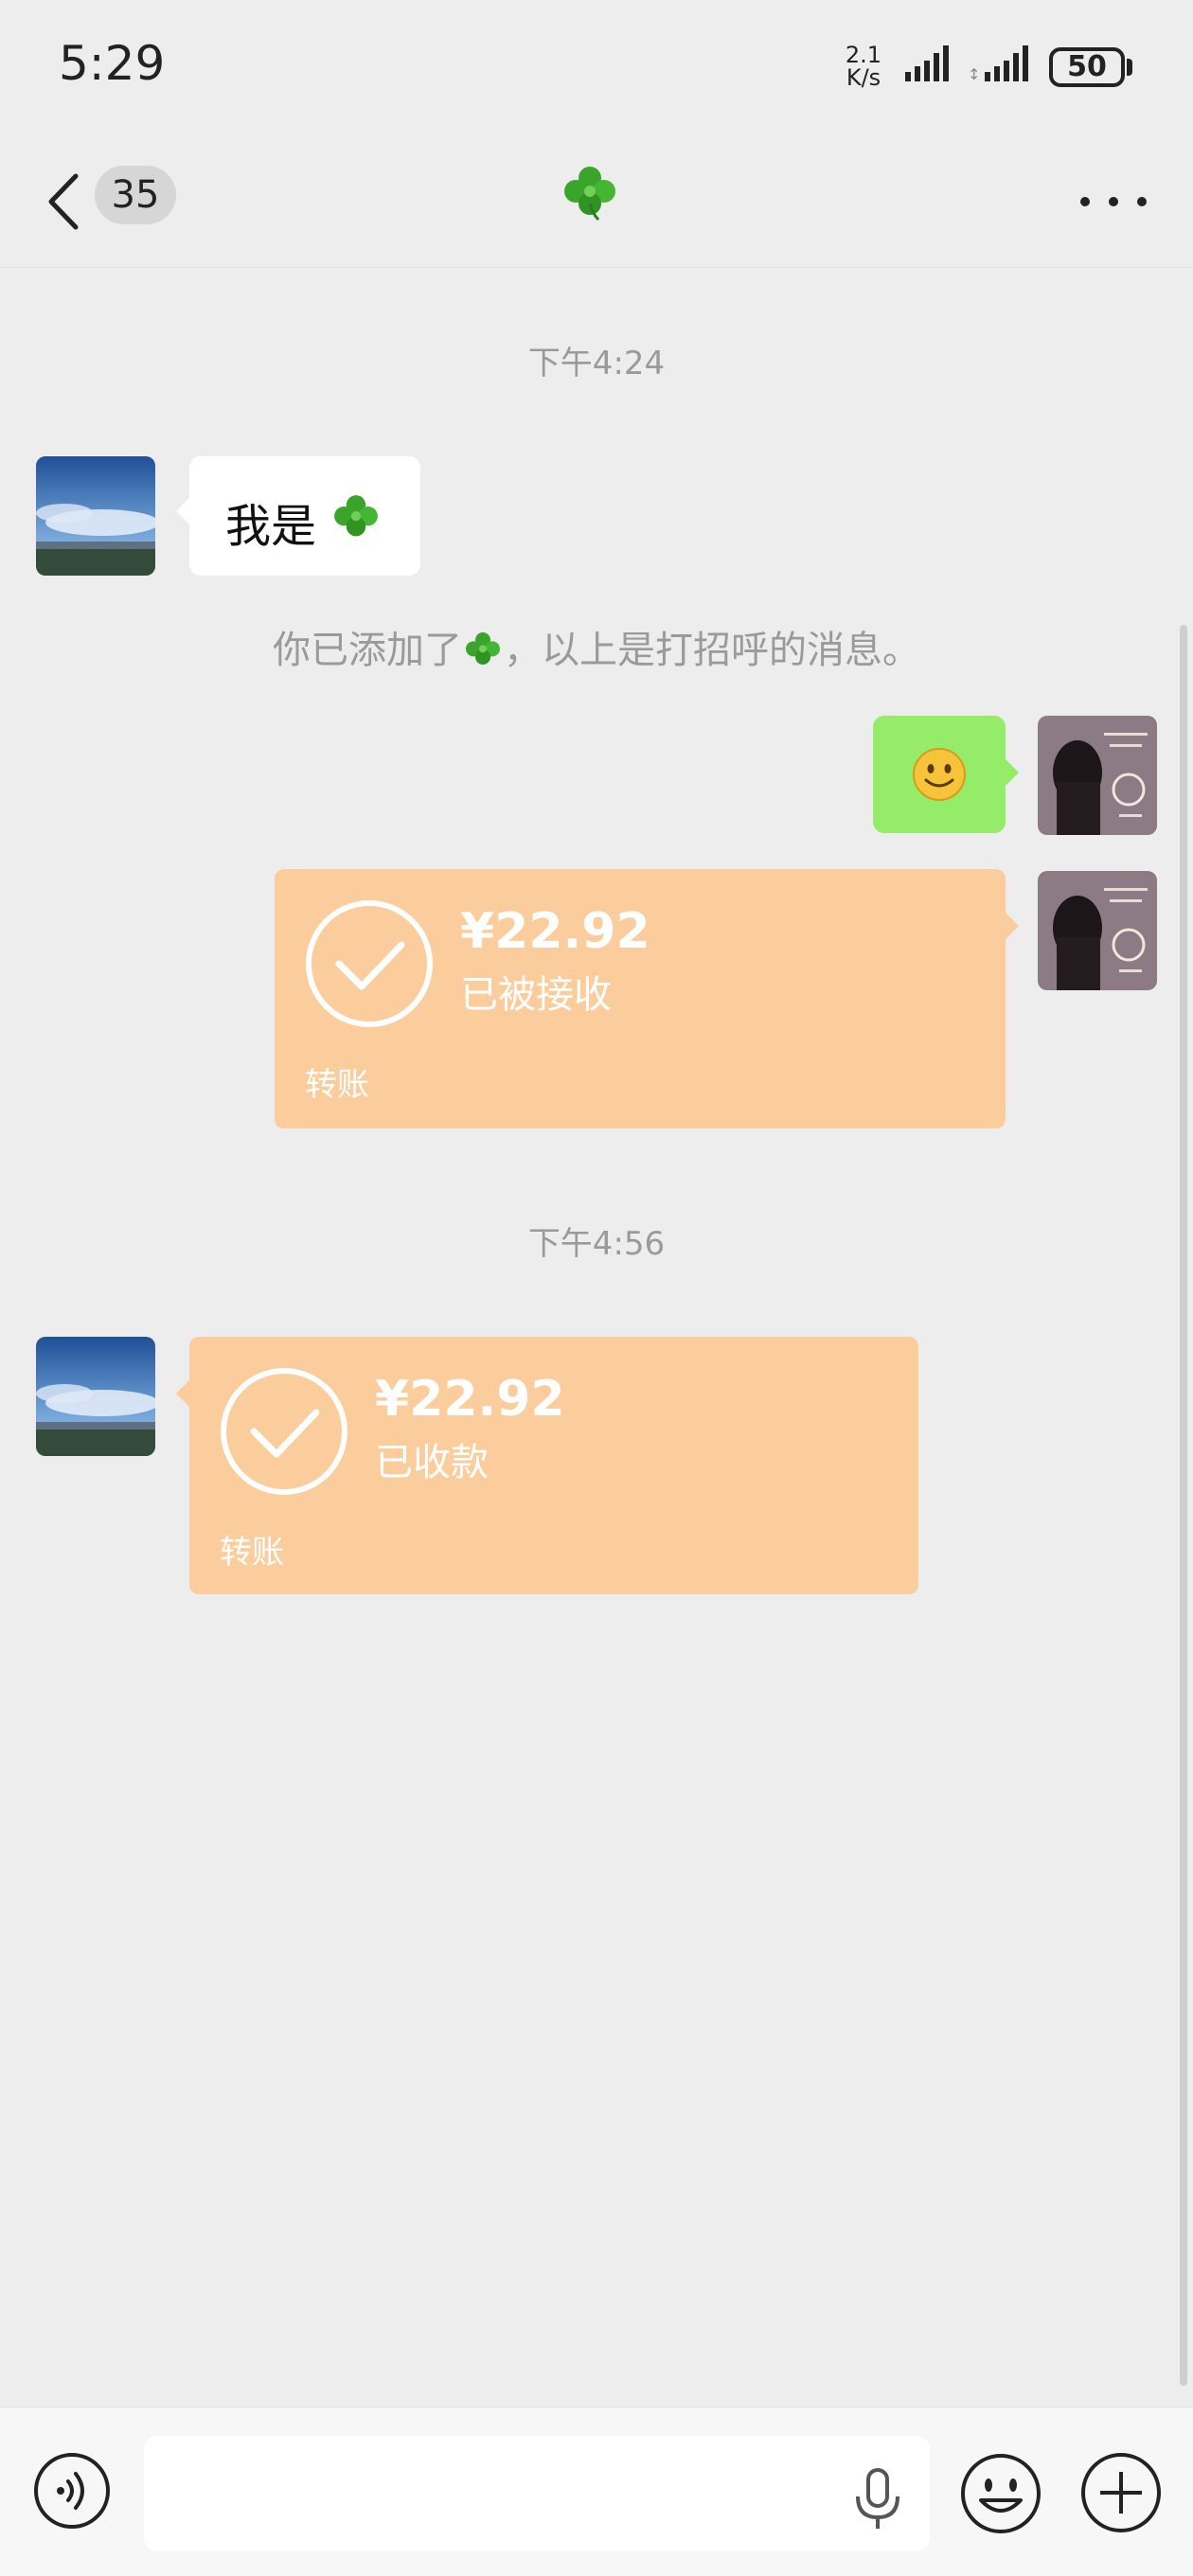 The height and width of the screenshot is (2576, 1193). What do you see at coordinates (66, 202) in the screenshot?
I see `back-arrow-icon` at bounding box center [66, 202].